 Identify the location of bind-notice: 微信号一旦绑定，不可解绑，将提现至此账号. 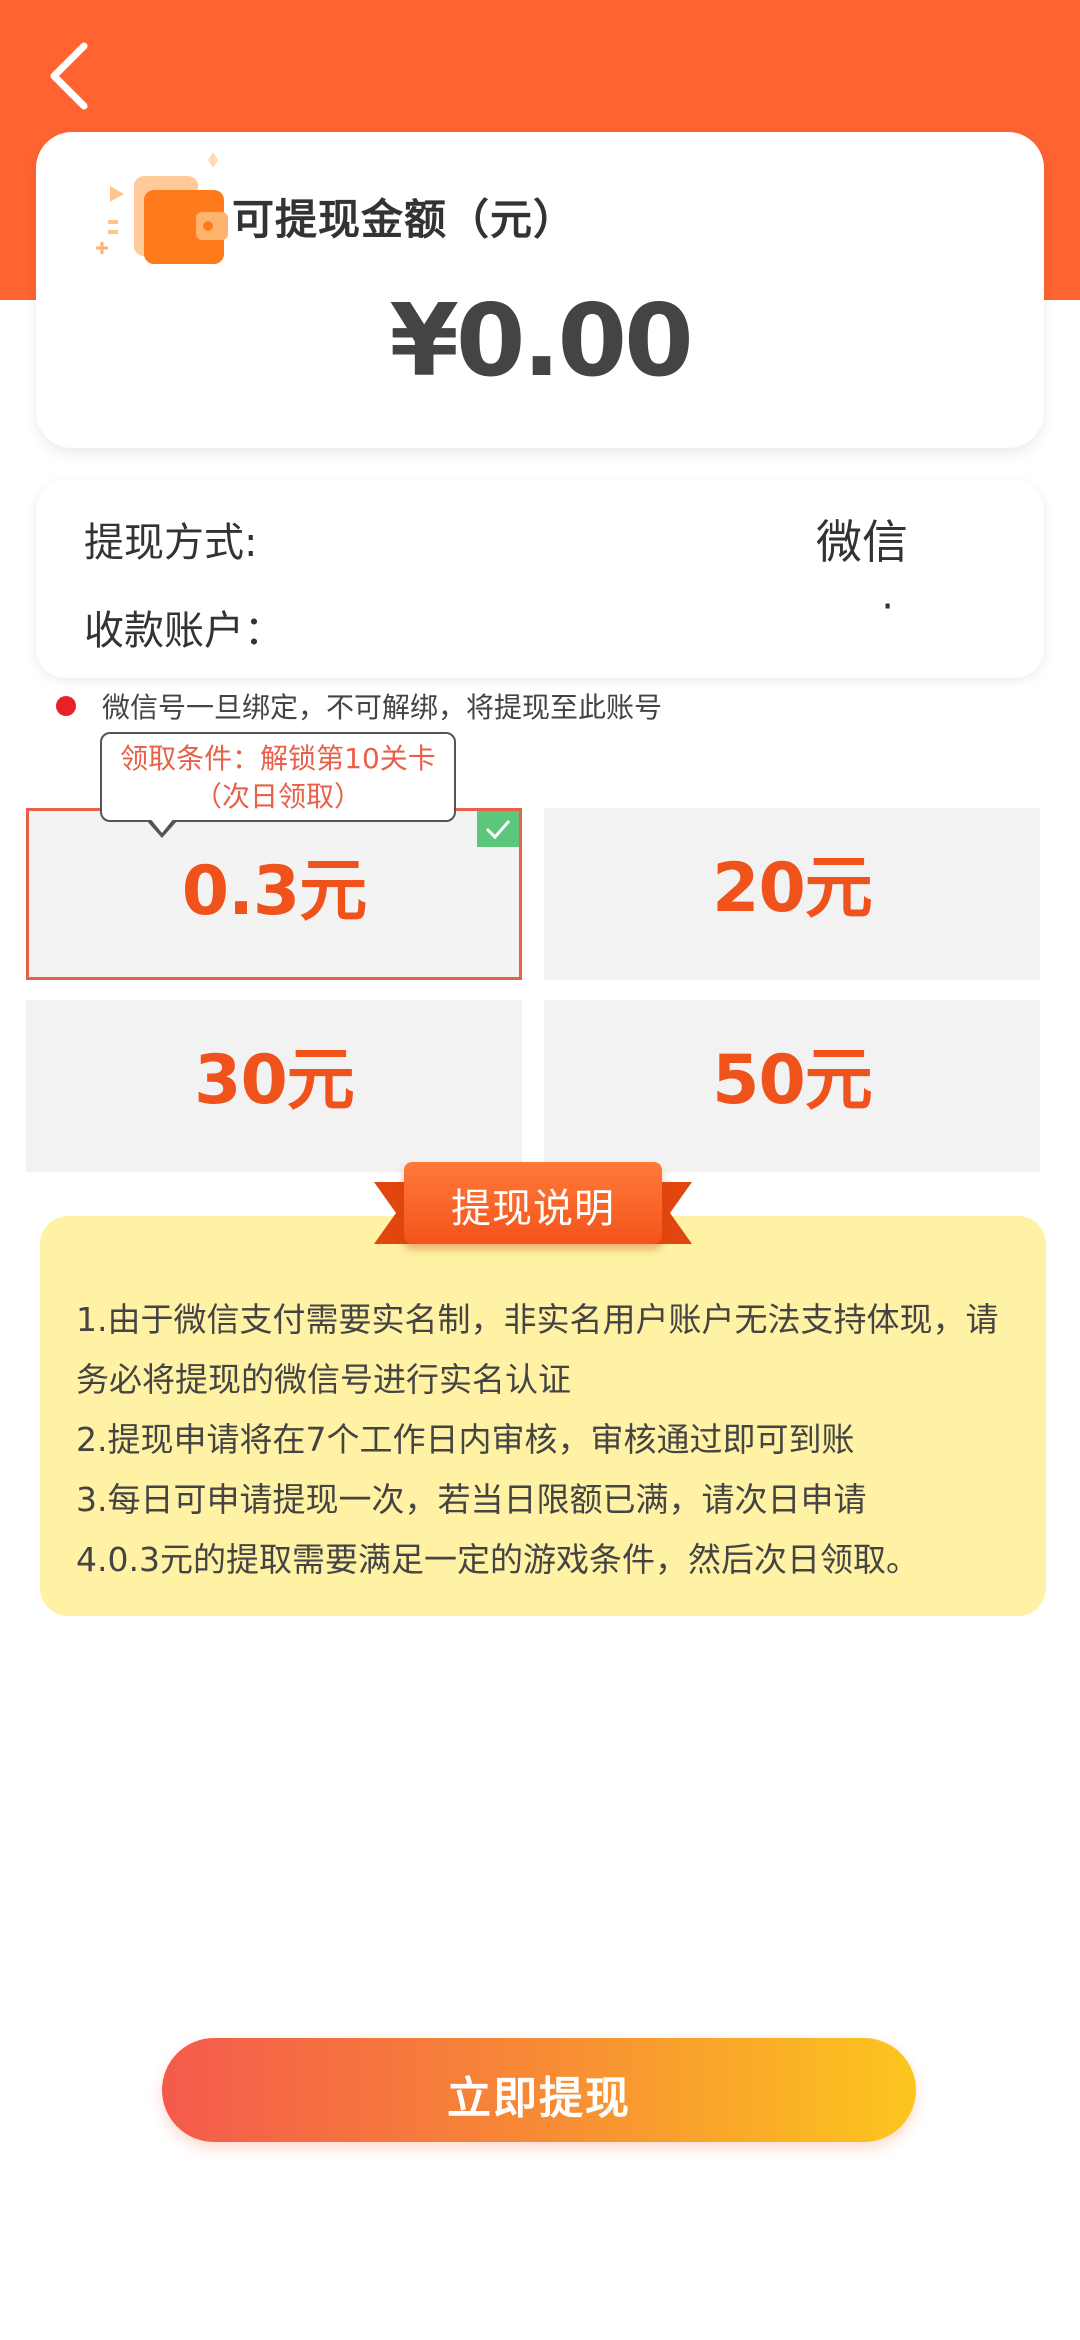
(359, 706).